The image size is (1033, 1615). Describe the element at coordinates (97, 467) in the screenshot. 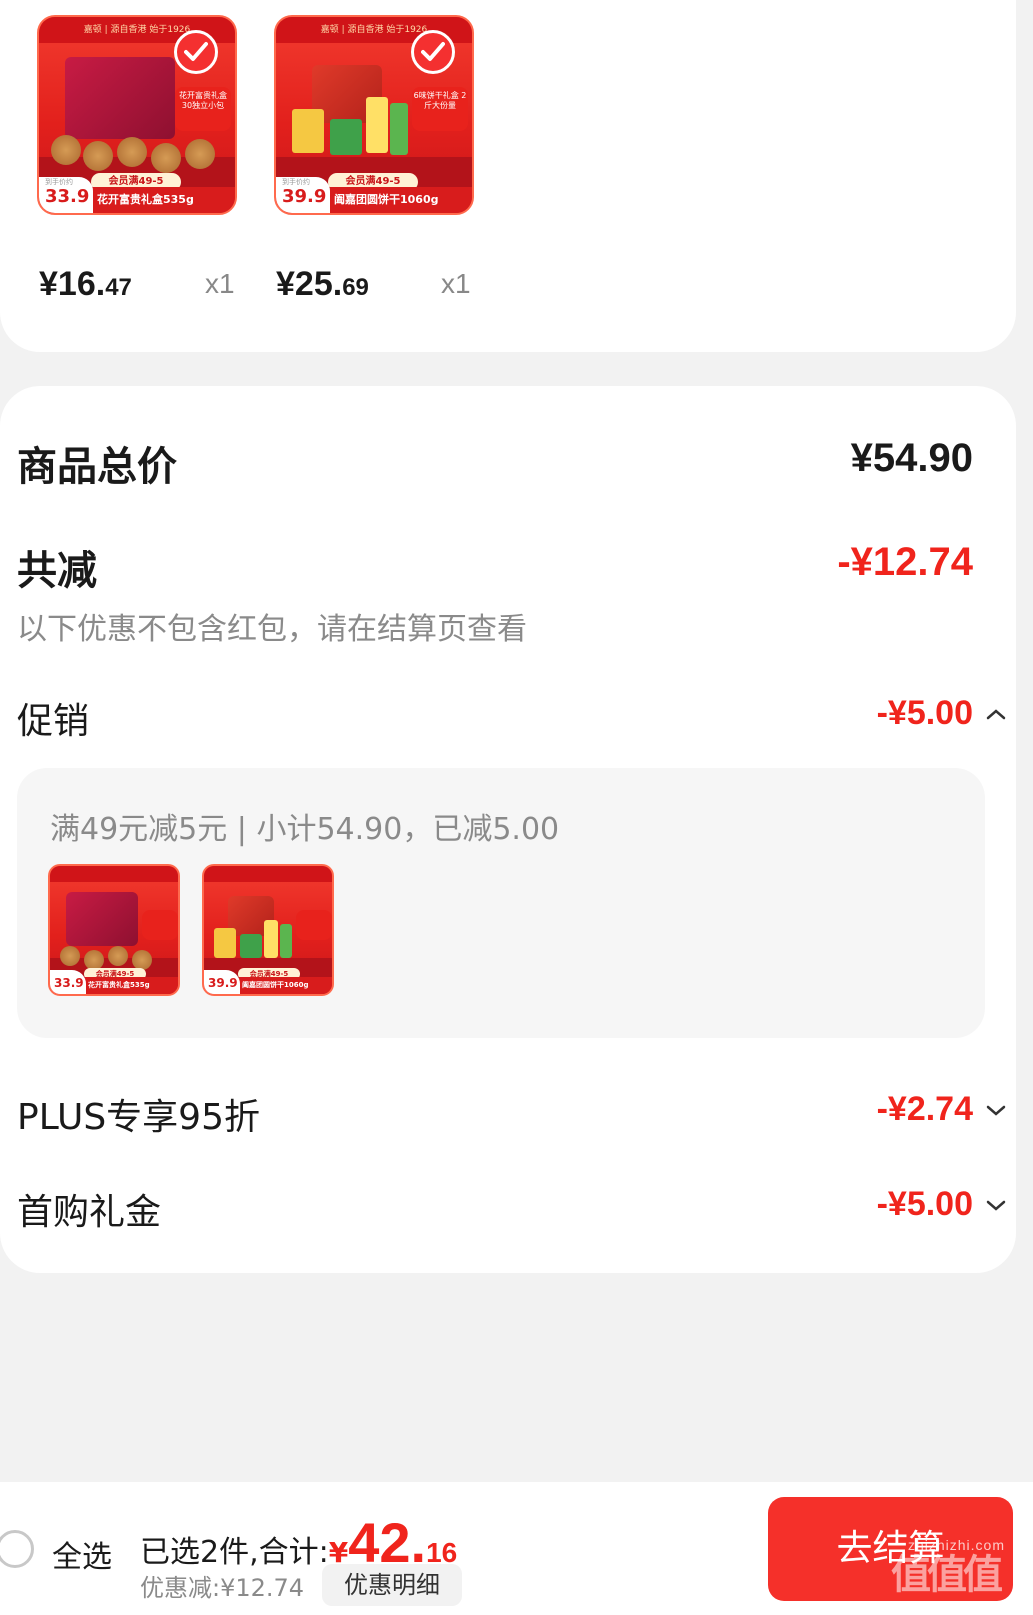

I see `total-price-label: 商品总价` at that location.